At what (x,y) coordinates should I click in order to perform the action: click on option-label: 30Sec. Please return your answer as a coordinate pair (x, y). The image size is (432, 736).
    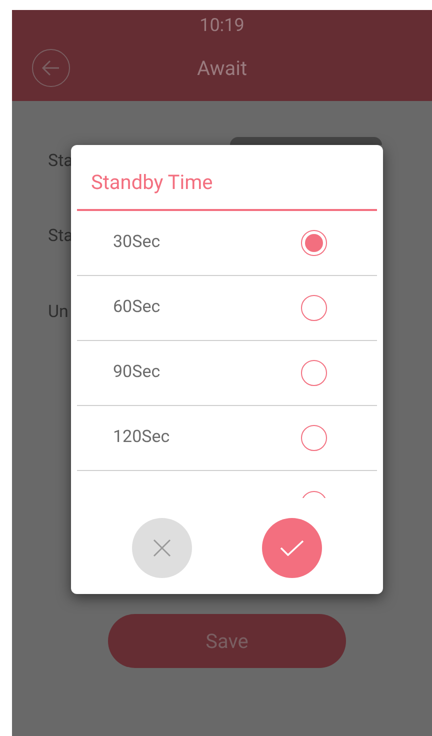
    Looking at the image, I should click on (136, 242).